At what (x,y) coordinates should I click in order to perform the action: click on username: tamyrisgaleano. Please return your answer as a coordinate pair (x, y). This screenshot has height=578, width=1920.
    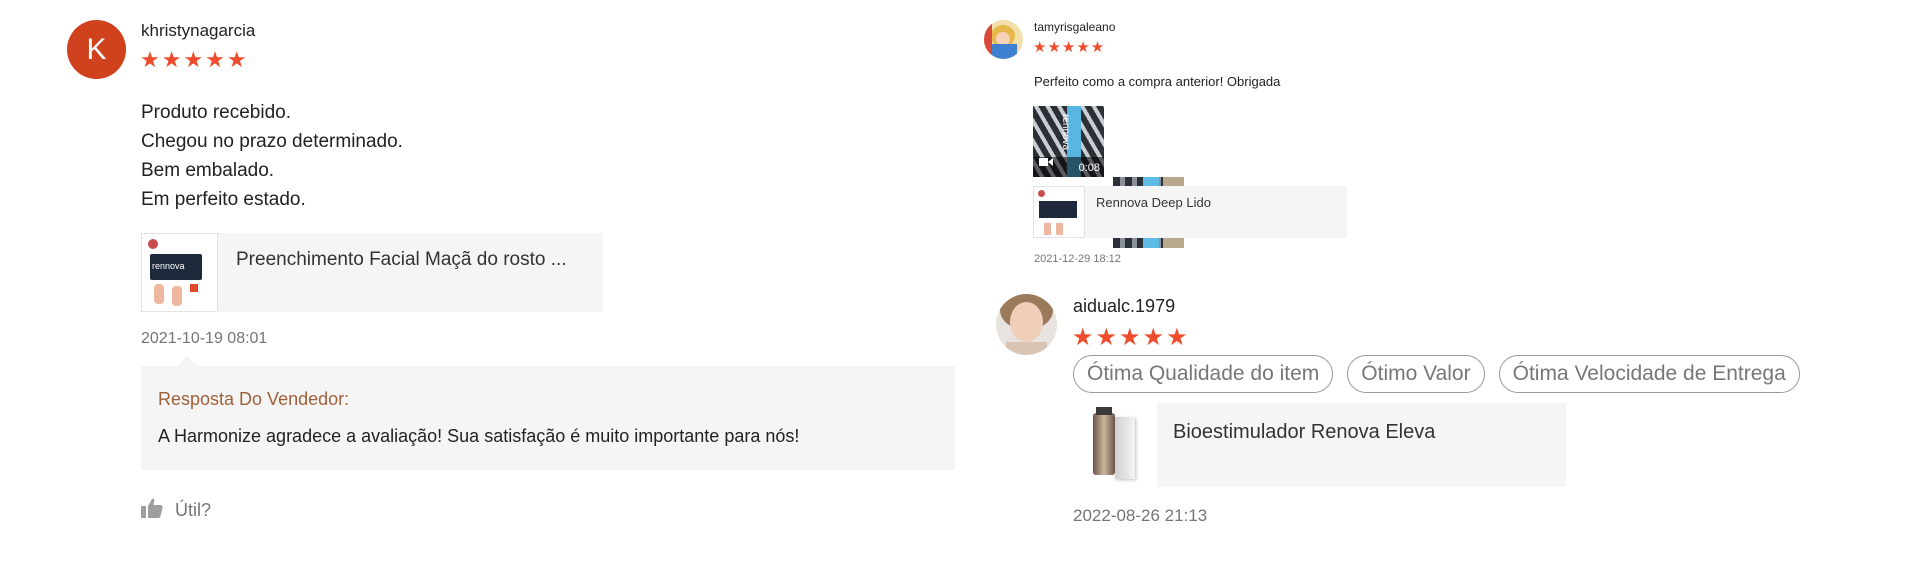
    Looking at the image, I should click on (1075, 27).